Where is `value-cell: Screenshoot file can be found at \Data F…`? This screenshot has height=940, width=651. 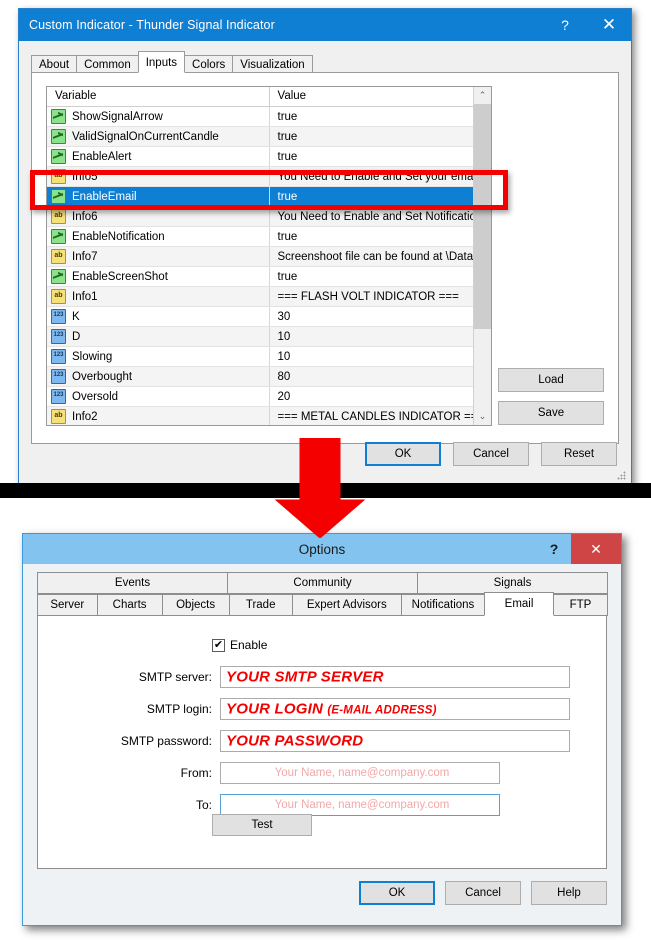 value-cell: Screenshoot file can be found at \Data F… is located at coordinates (380, 256).